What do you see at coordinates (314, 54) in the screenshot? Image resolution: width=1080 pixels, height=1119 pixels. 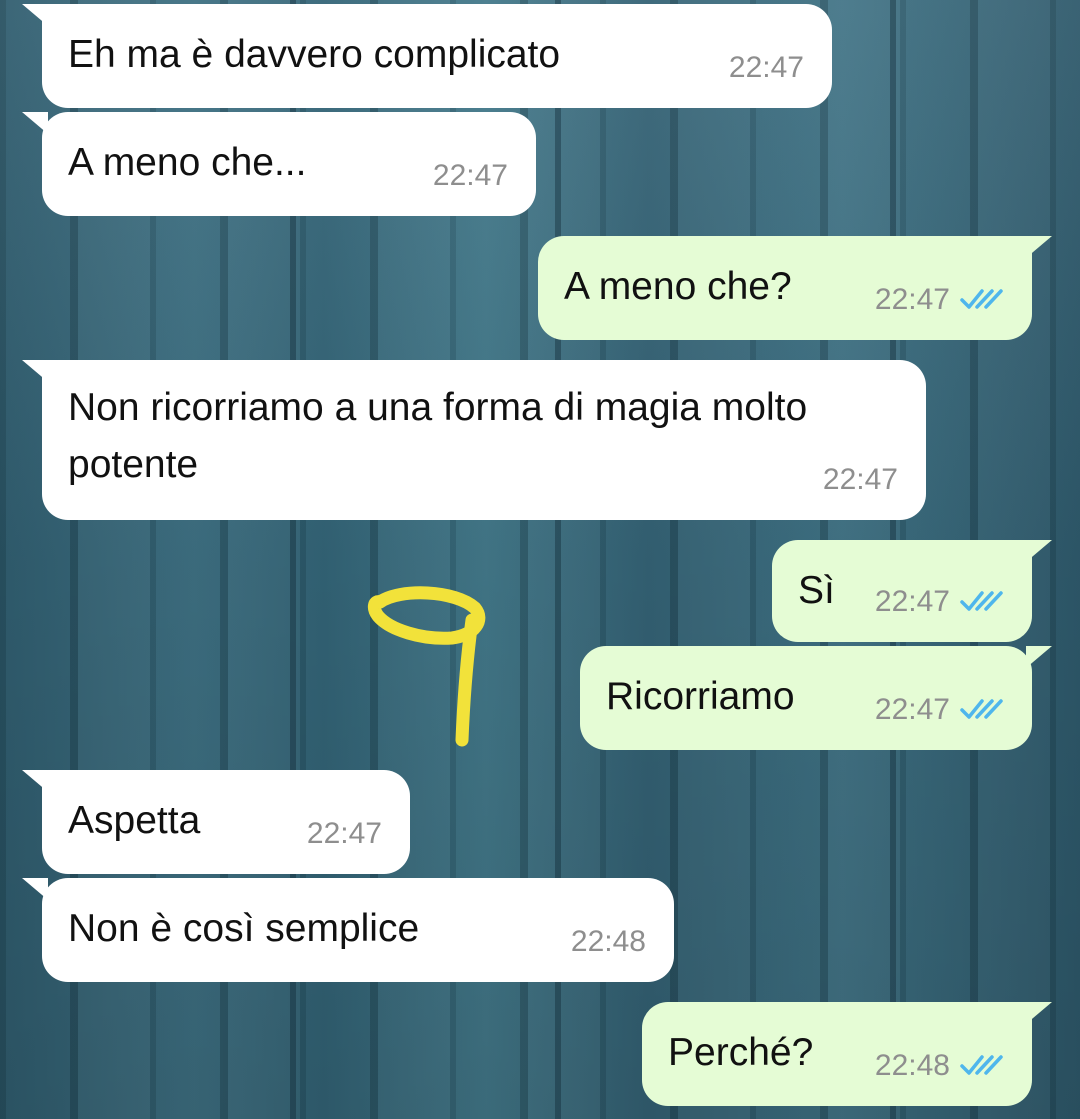 I see `message-text: Eh ma è davvero complicato` at bounding box center [314, 54].